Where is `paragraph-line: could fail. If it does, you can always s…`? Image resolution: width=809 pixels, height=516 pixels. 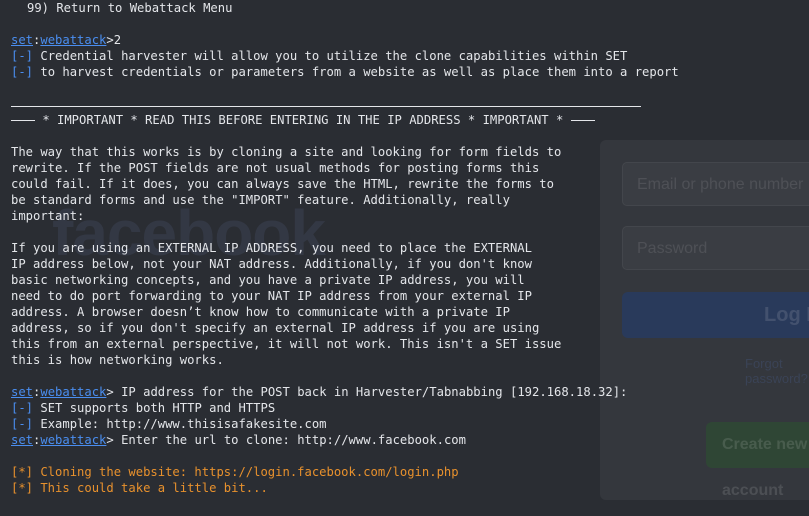 paragraph-line: could fail. If it does, you can always s… is located at coordinates (282, 184).